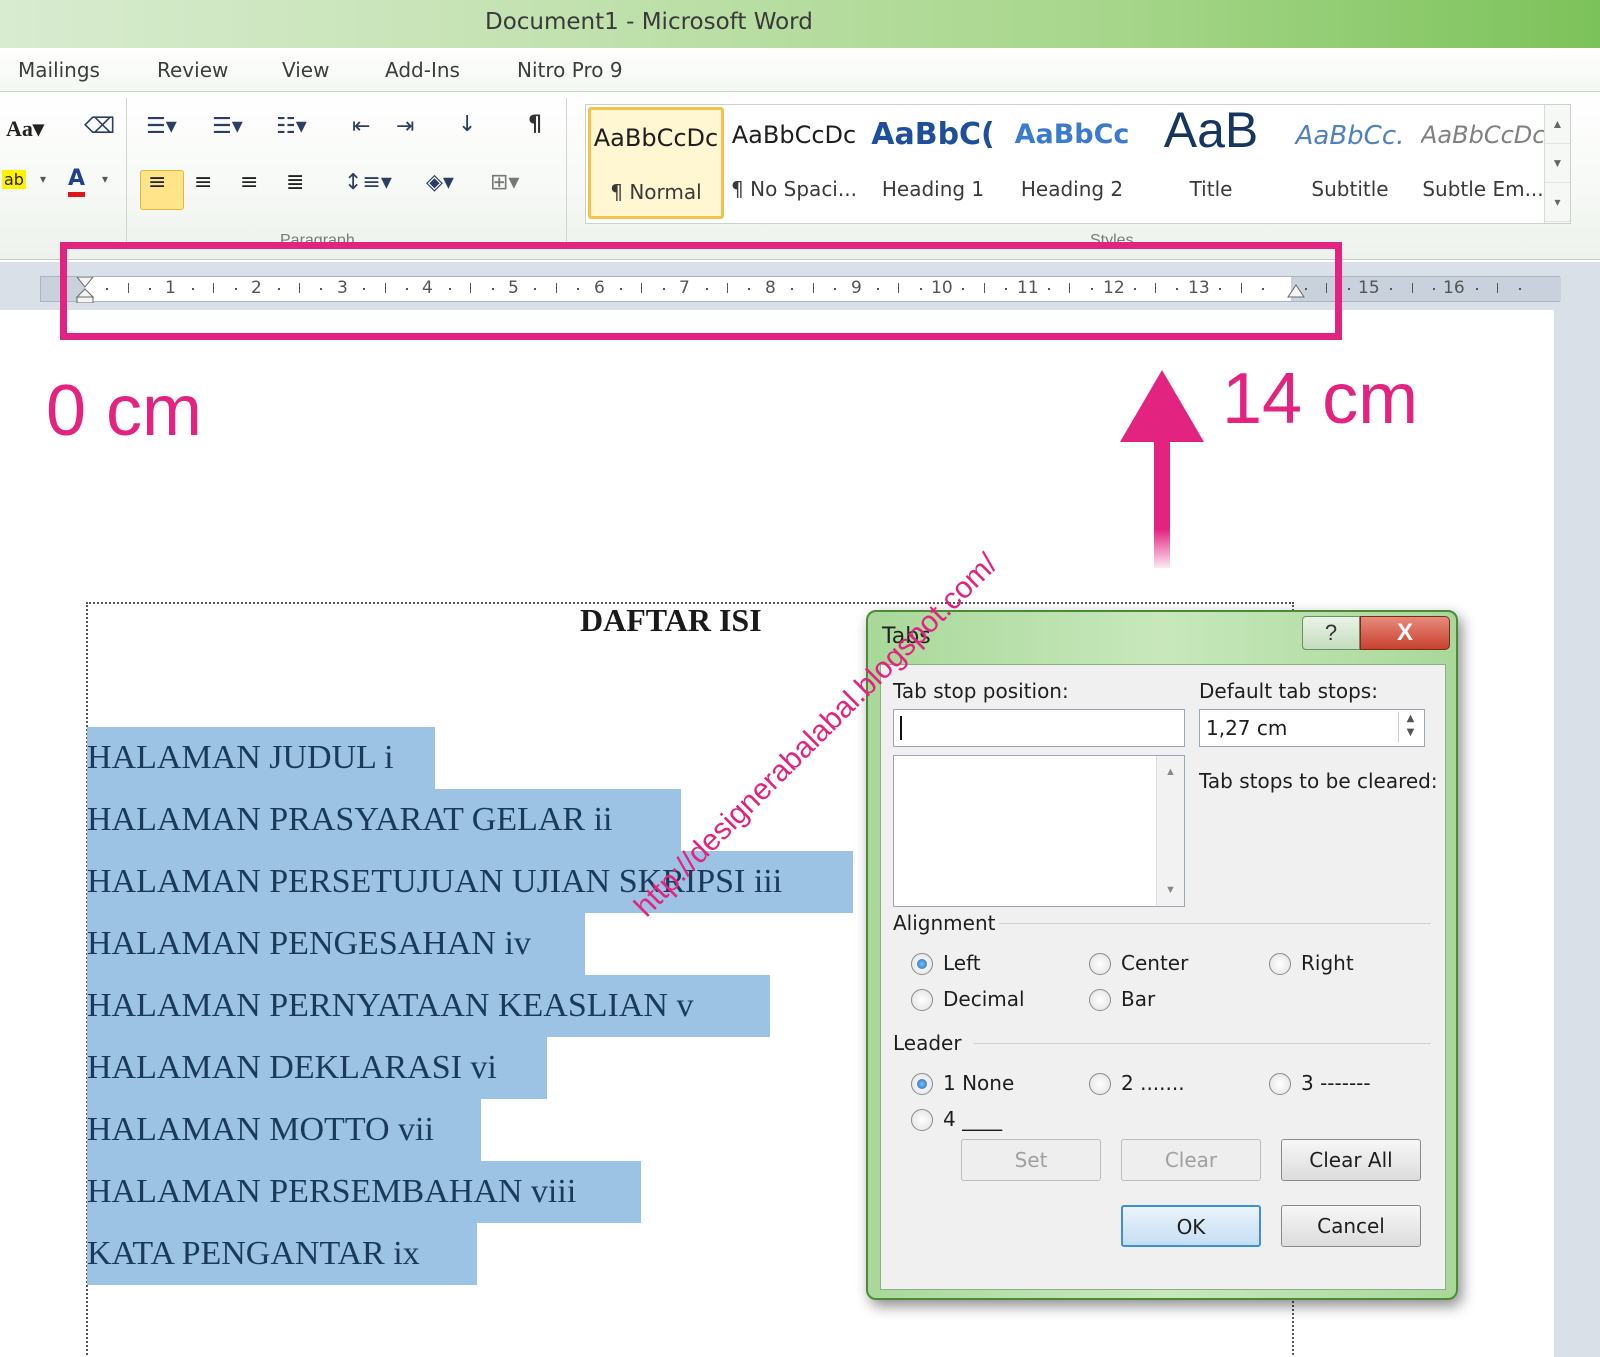 The height and width of the screenshot is (1357, 1600). I want to click on toc-line: HALAMAN MOTTO vii, so click(284, 1130).